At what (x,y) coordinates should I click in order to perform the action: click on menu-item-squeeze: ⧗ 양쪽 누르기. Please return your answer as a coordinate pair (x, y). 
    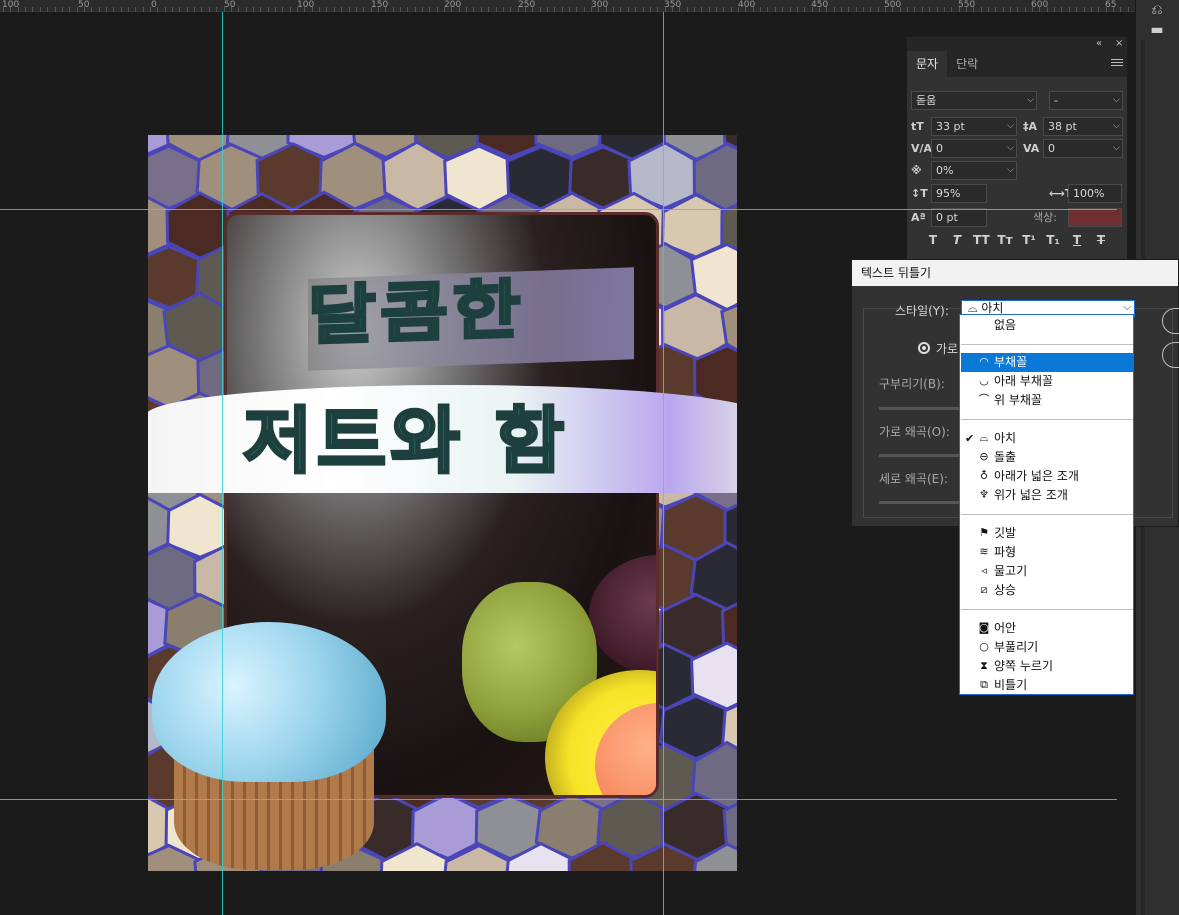
    Looking at the image, I should click on (1047, 666).